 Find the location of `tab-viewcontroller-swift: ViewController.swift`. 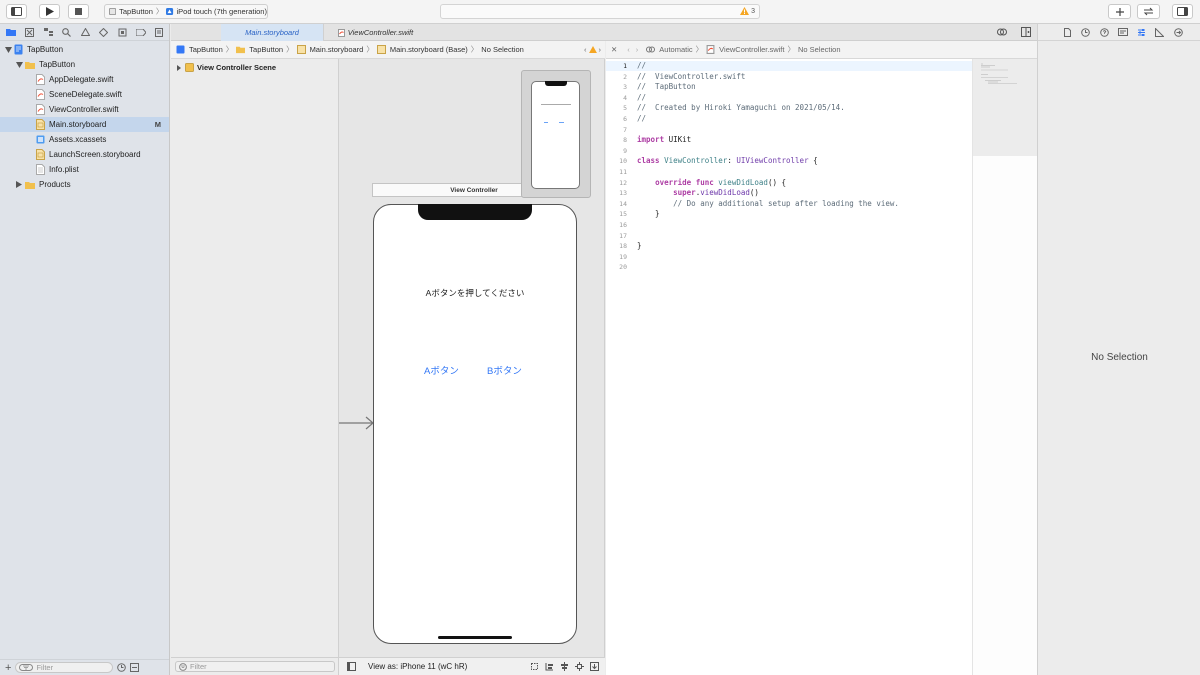

tab-viewcontroller-swift: ViewController.swift is located at coordinates (375, 32).